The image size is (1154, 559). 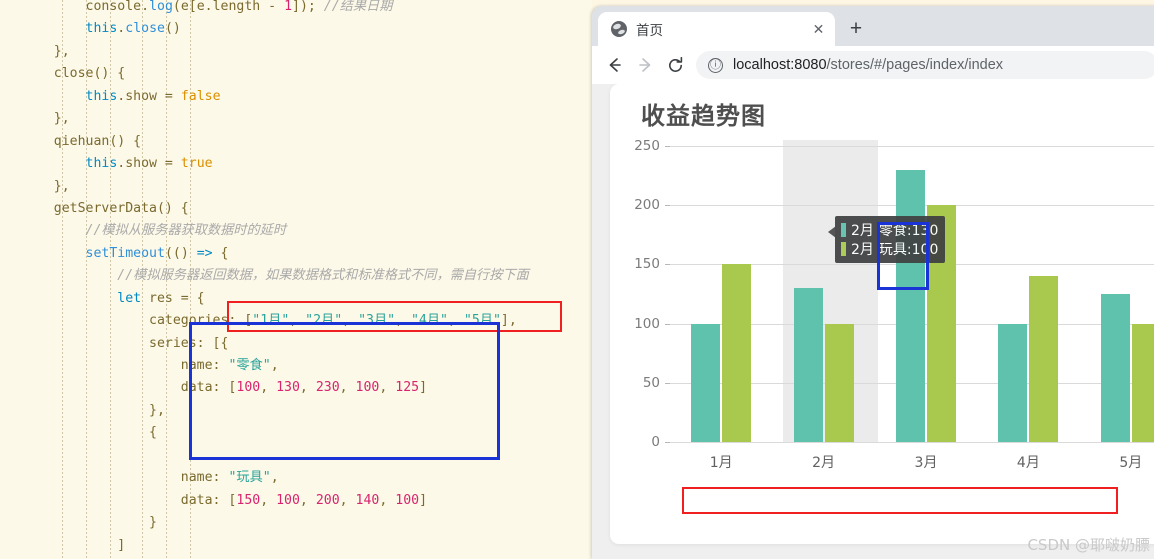 I want to click on code-line: ], so click(x=74, y=545).